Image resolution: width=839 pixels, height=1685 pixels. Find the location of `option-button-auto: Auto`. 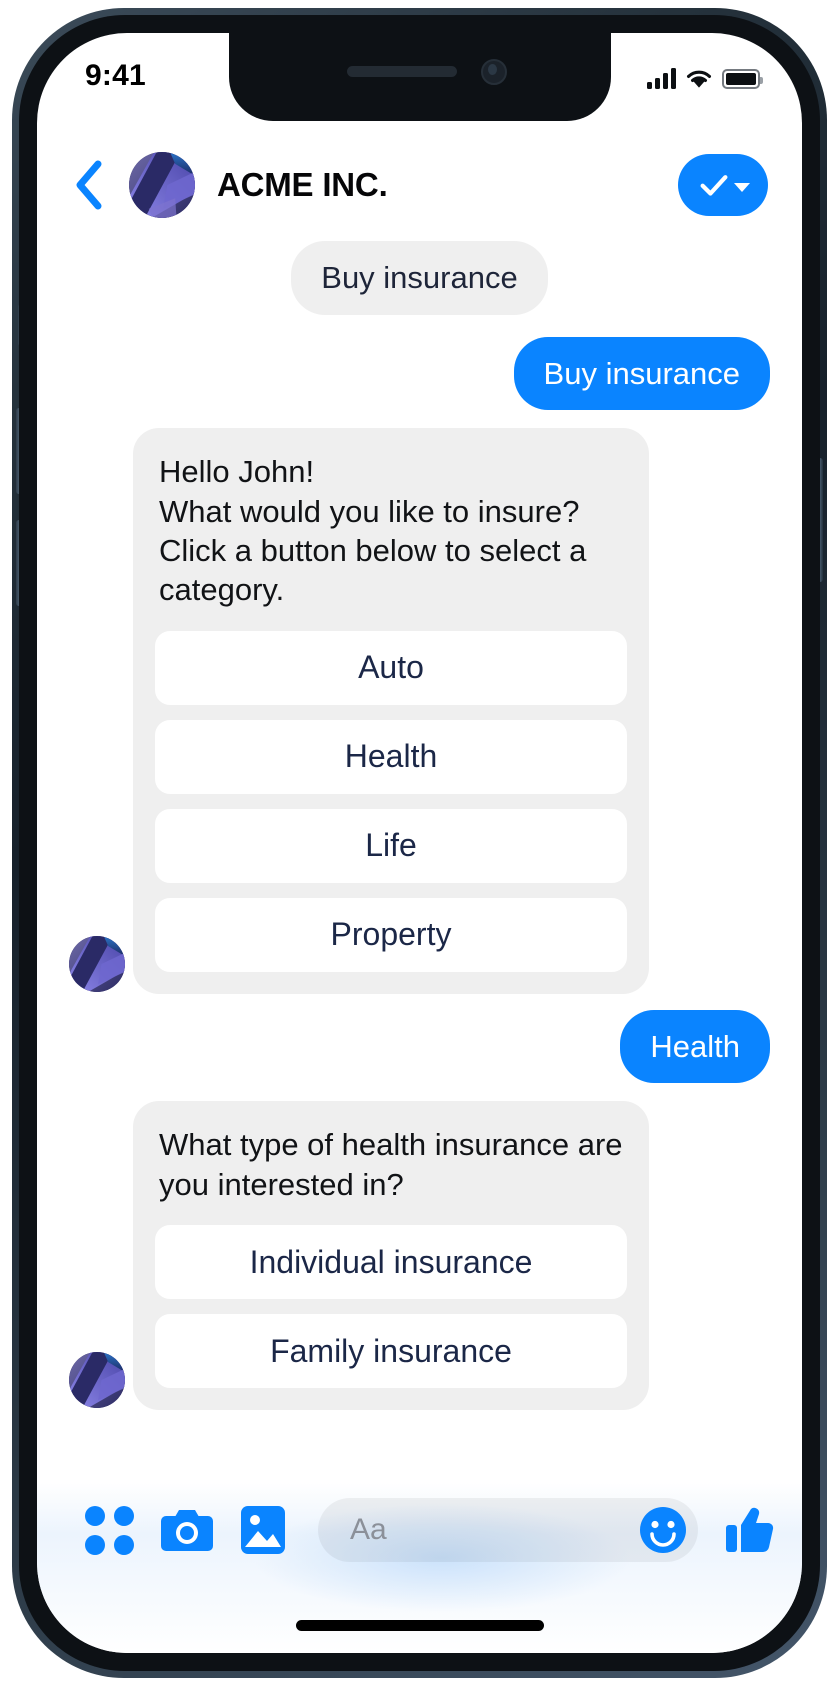

option-button-auto: Auto is located at coordinates (391, 667).